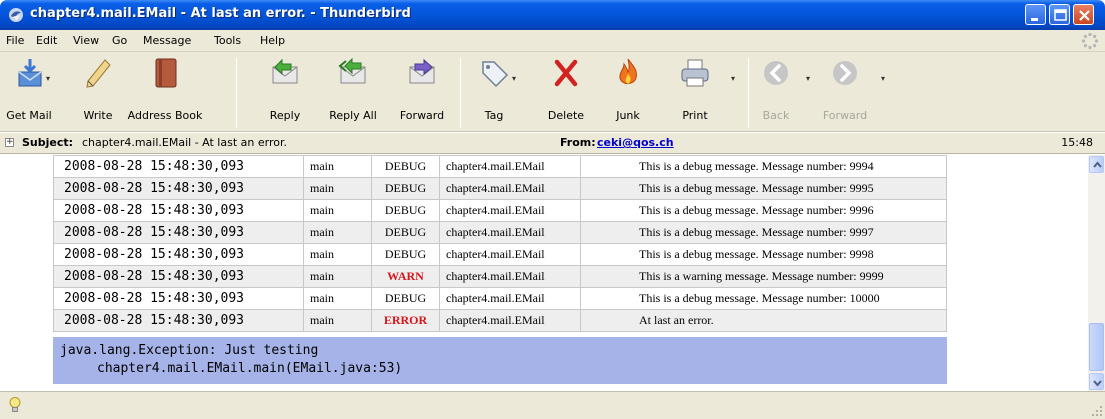  What do you see at coordinates (845, 73) in the screenshot?
I see `forward-arrow-icon` at bounding box center [845, 73].